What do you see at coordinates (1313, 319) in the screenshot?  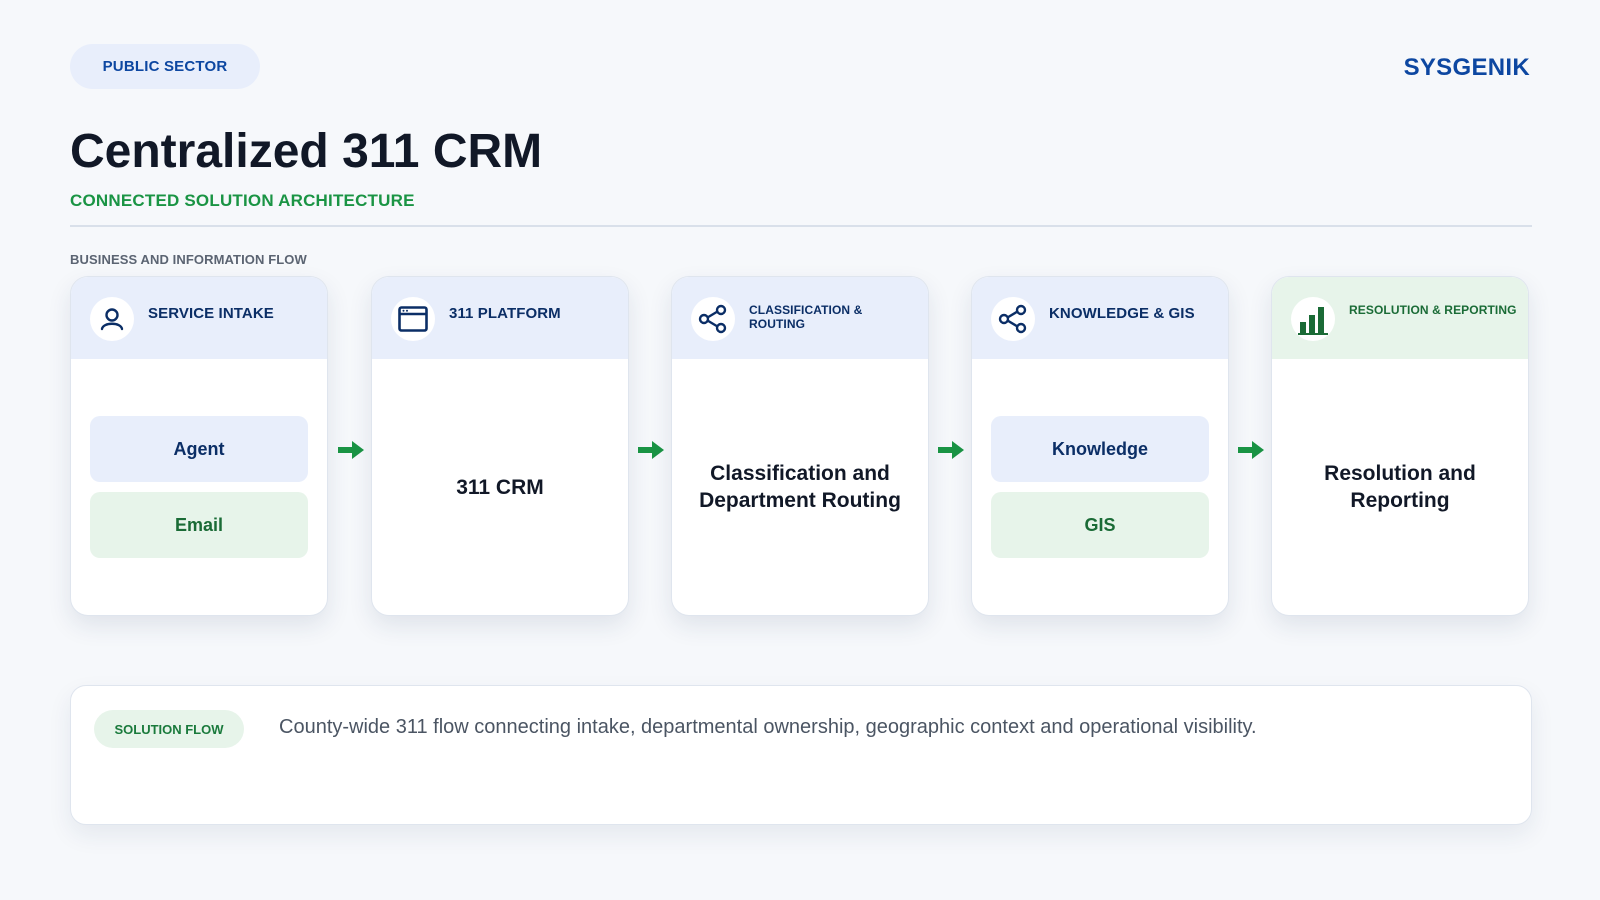 I see `bar-chart-icon` at bounding box center [1313, 319].